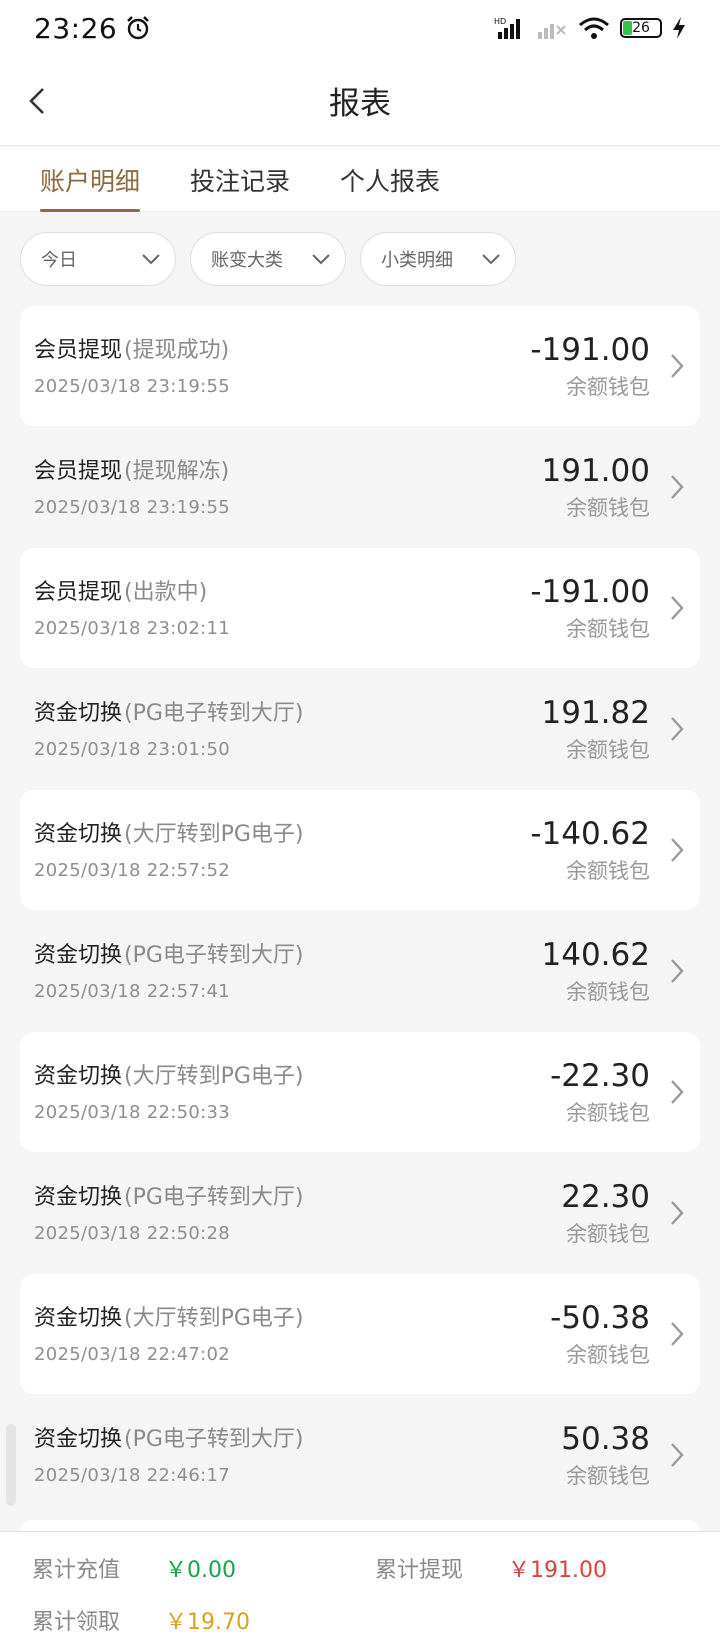 This screenshot has height=1650, width=720. What do you see at coordinates (590, 834) in the screenshot?
I see `record-amount: -140.62` at bounding box center [590, 834].